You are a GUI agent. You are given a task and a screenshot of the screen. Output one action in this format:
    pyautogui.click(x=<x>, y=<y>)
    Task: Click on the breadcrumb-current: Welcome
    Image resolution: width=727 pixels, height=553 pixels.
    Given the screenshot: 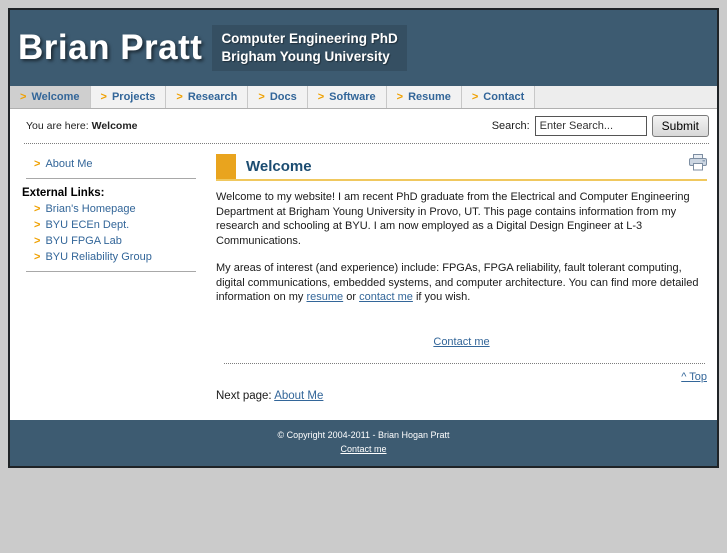 What is the action you would take?
    pyautogui.click(x=114, y=126)
    